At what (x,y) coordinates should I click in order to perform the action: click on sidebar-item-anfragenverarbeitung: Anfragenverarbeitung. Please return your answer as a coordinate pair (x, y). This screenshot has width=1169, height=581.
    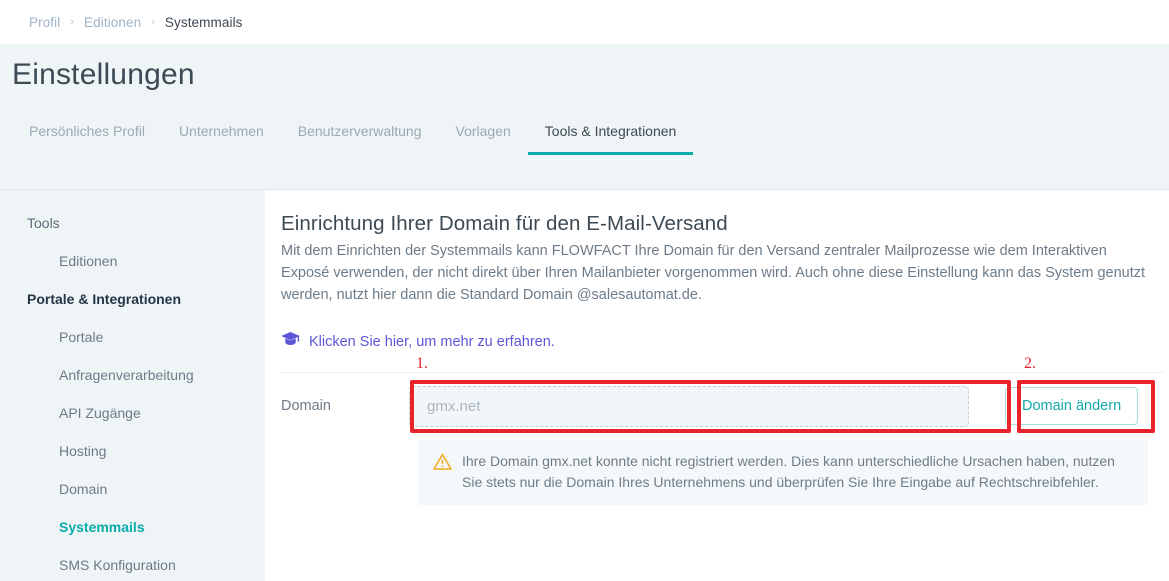
    Looking at the image, I should click on (132, 375).